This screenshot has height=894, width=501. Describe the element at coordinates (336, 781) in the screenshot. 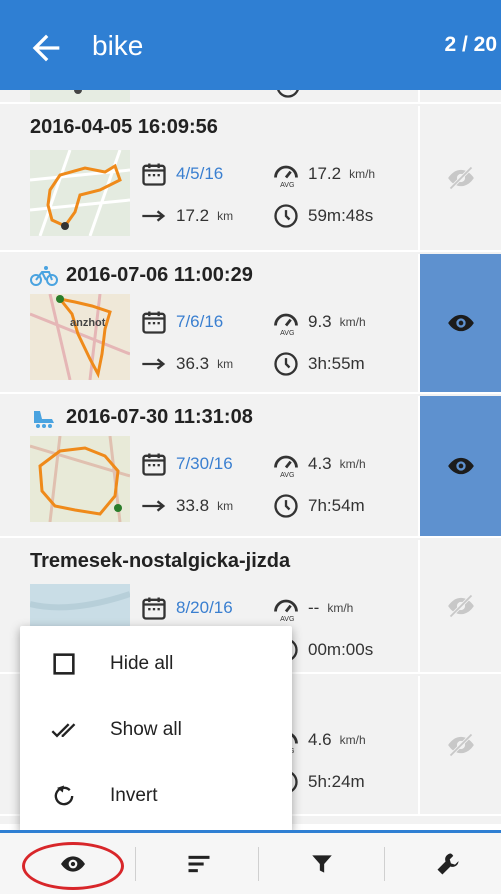

I see `track-duration: 5h:24m` at that location.